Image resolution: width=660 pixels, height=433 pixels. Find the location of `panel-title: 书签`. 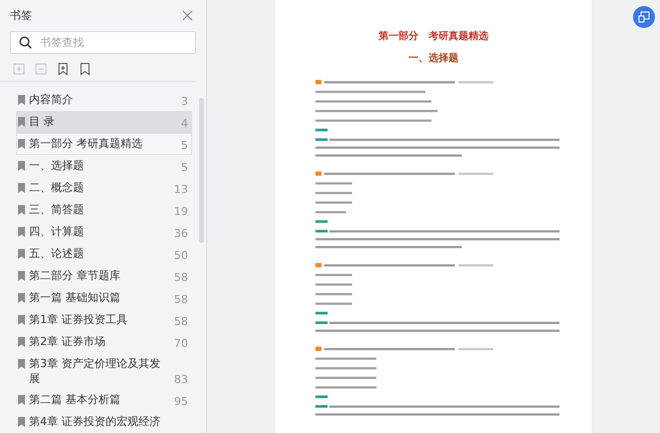

panel-title: 书签 is located at coordinates (21, 15).